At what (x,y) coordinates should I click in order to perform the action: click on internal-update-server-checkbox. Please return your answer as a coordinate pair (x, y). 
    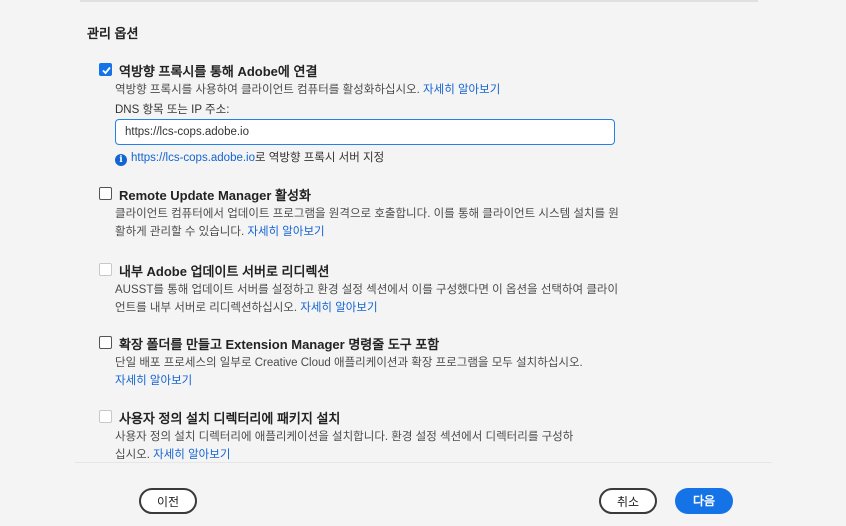
    Looking at the image, I should click on (105, 269).